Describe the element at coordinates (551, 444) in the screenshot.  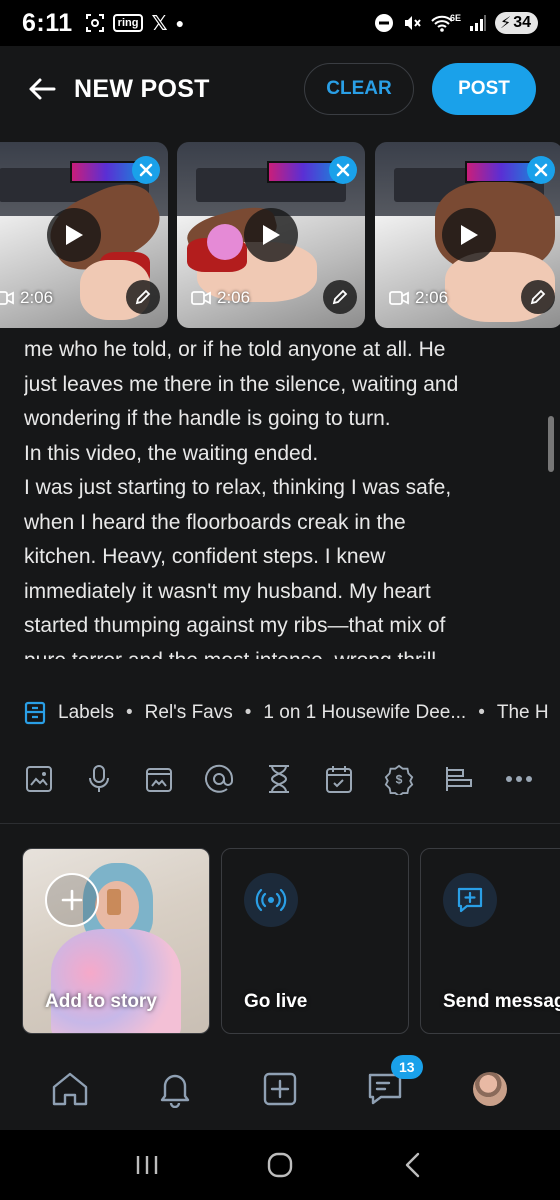
I see `text-scrollbar` at that location.